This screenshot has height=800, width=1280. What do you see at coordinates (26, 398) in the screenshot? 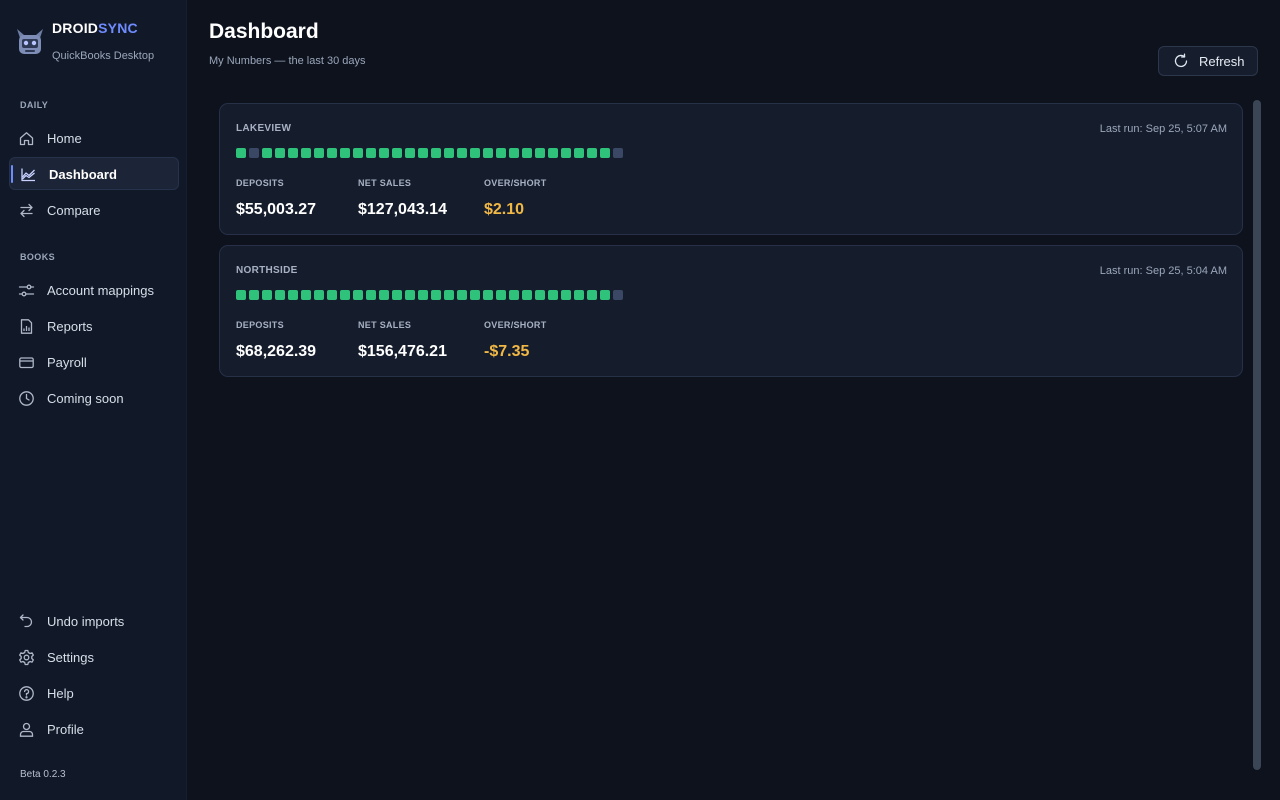
I see `clock-icon` at bounding box center [26, 398].